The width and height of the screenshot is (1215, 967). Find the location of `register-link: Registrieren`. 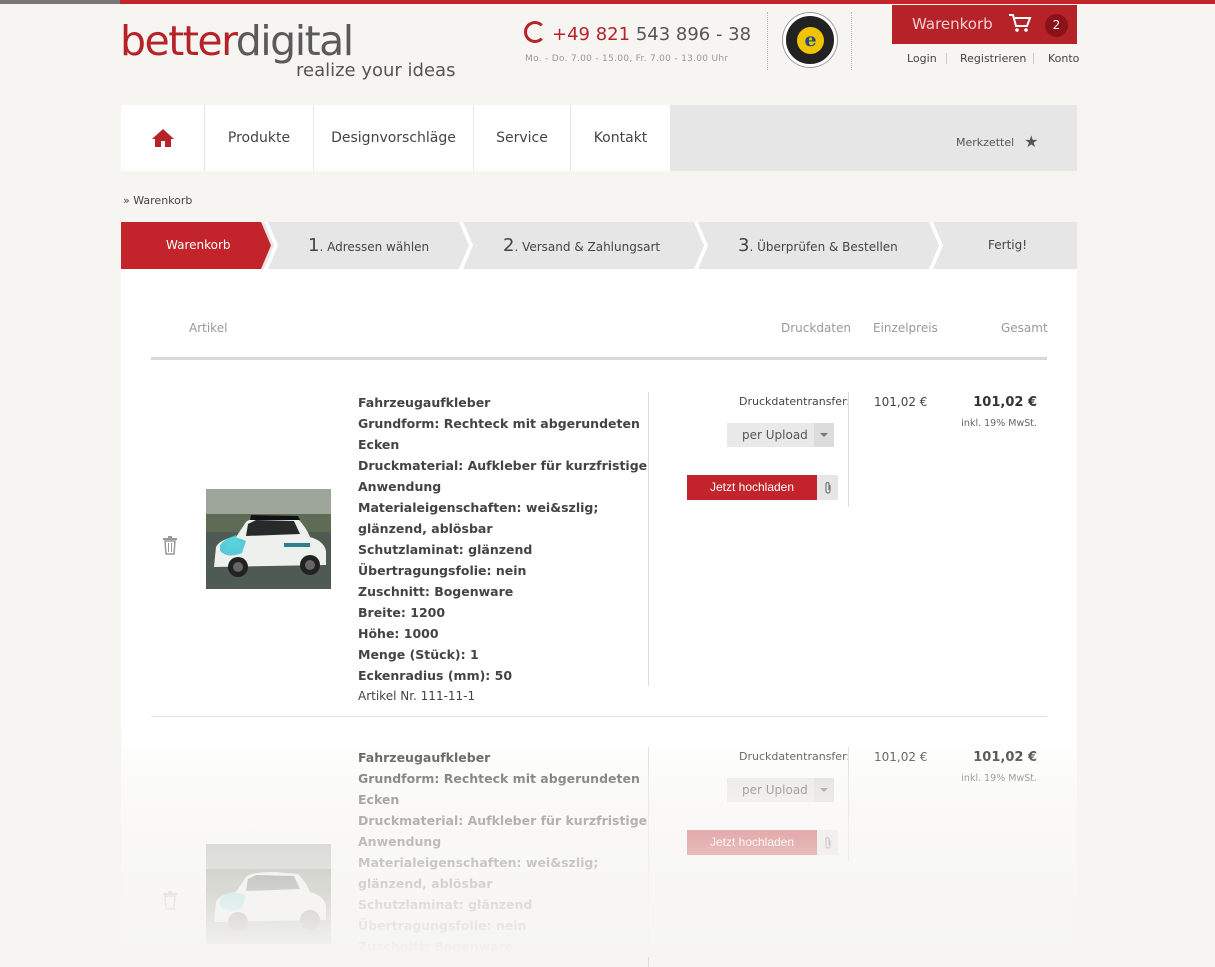

register-link: Registrieren is located at coordinates (993, 58).